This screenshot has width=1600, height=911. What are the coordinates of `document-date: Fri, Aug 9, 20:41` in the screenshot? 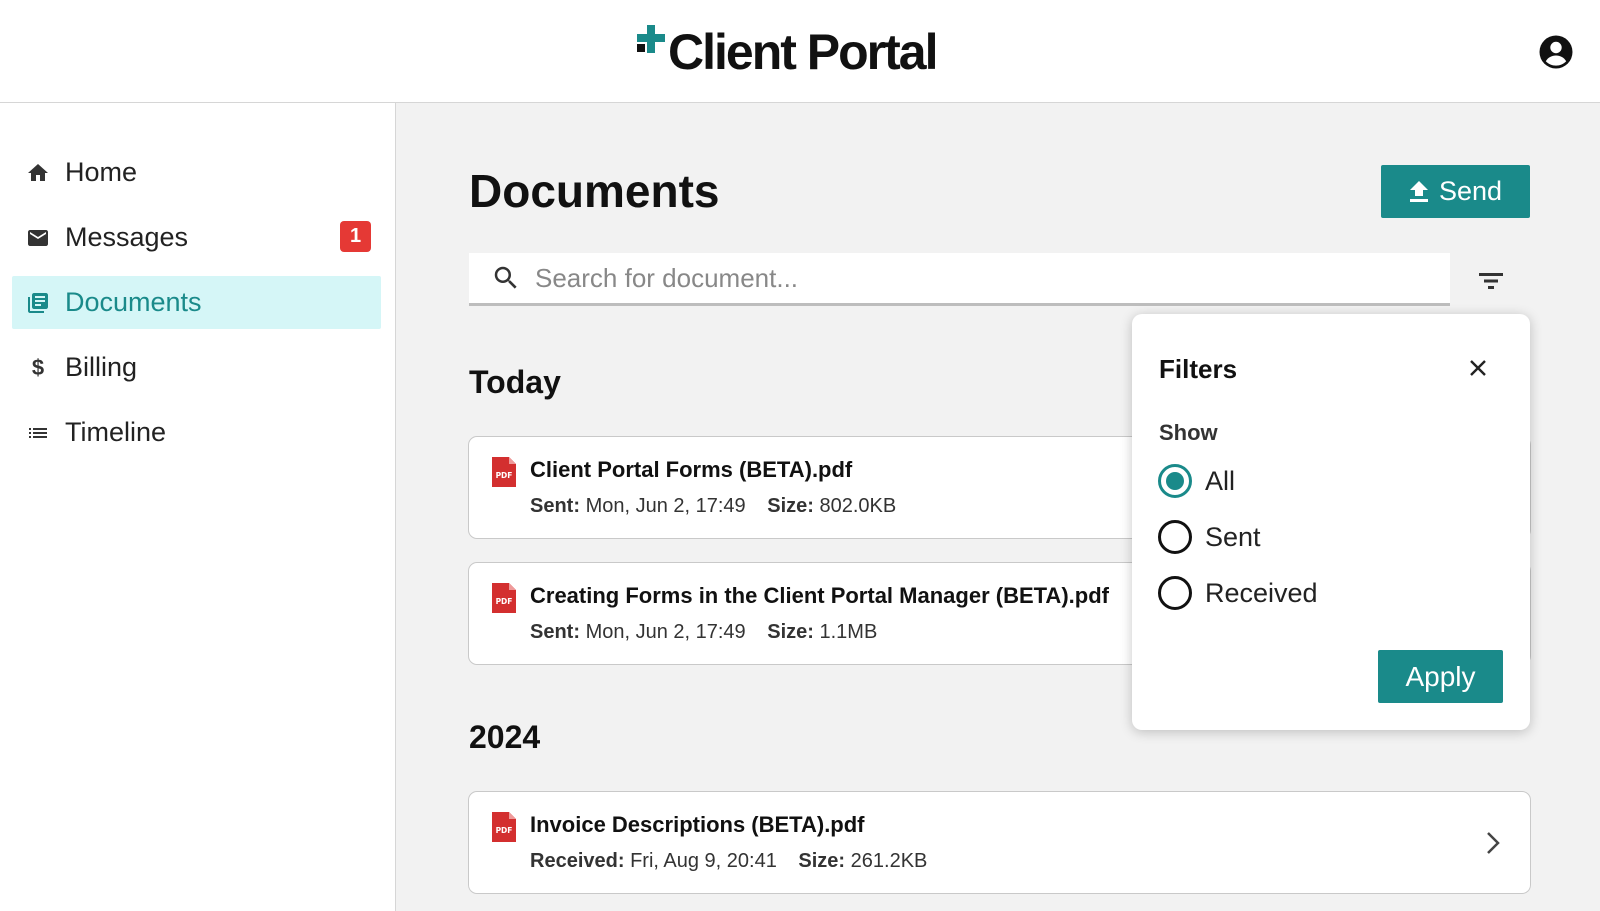 It's located at (703, 861).